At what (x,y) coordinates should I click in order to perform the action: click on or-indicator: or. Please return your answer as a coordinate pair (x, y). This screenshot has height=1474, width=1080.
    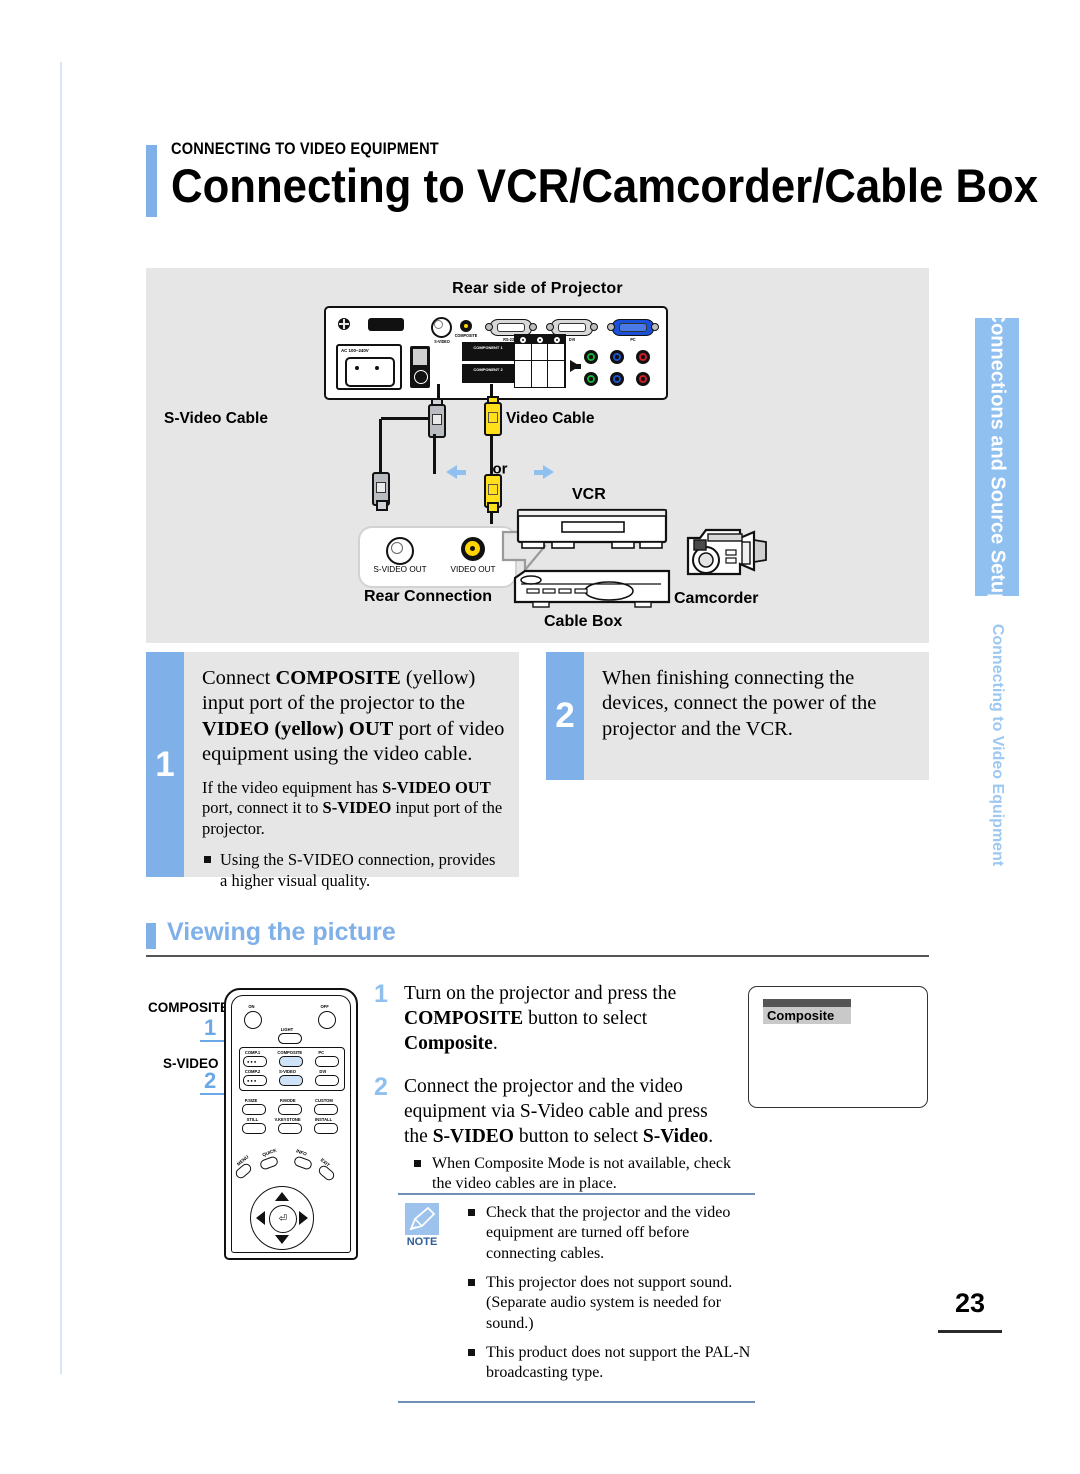
    Looking at the image, I should click on (500, 469).